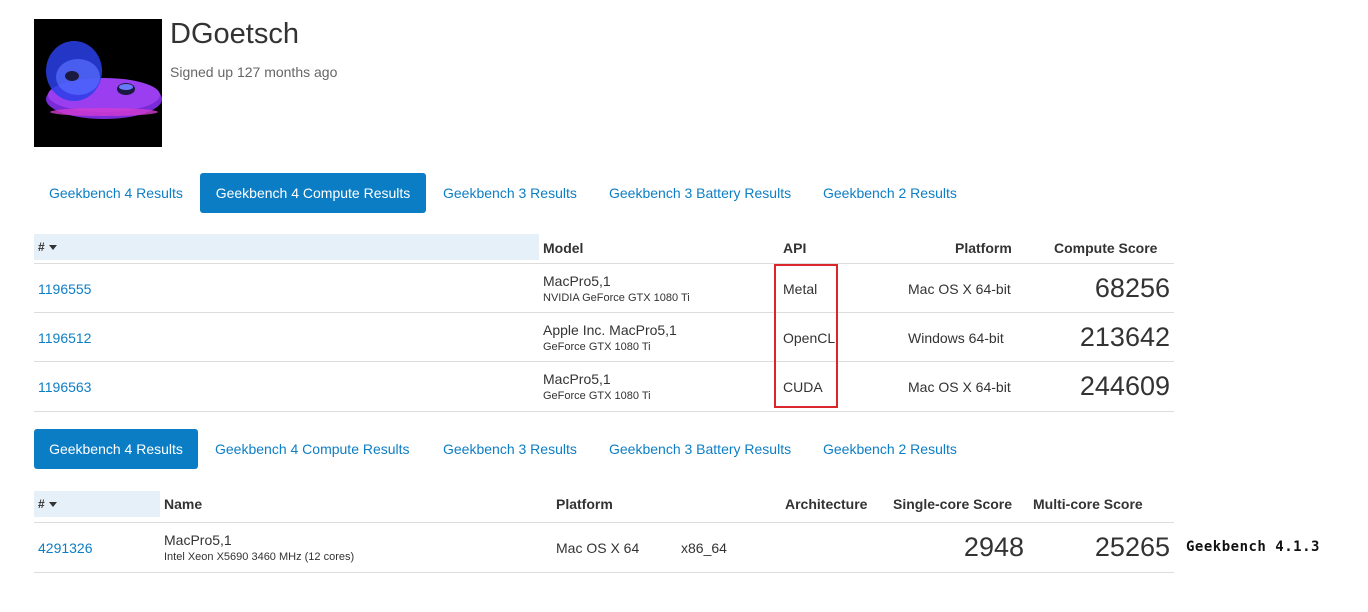 This screenshot has width=1368, height=612. I want to click on column-header-single-core: Single-core Score, so click(953, 504).